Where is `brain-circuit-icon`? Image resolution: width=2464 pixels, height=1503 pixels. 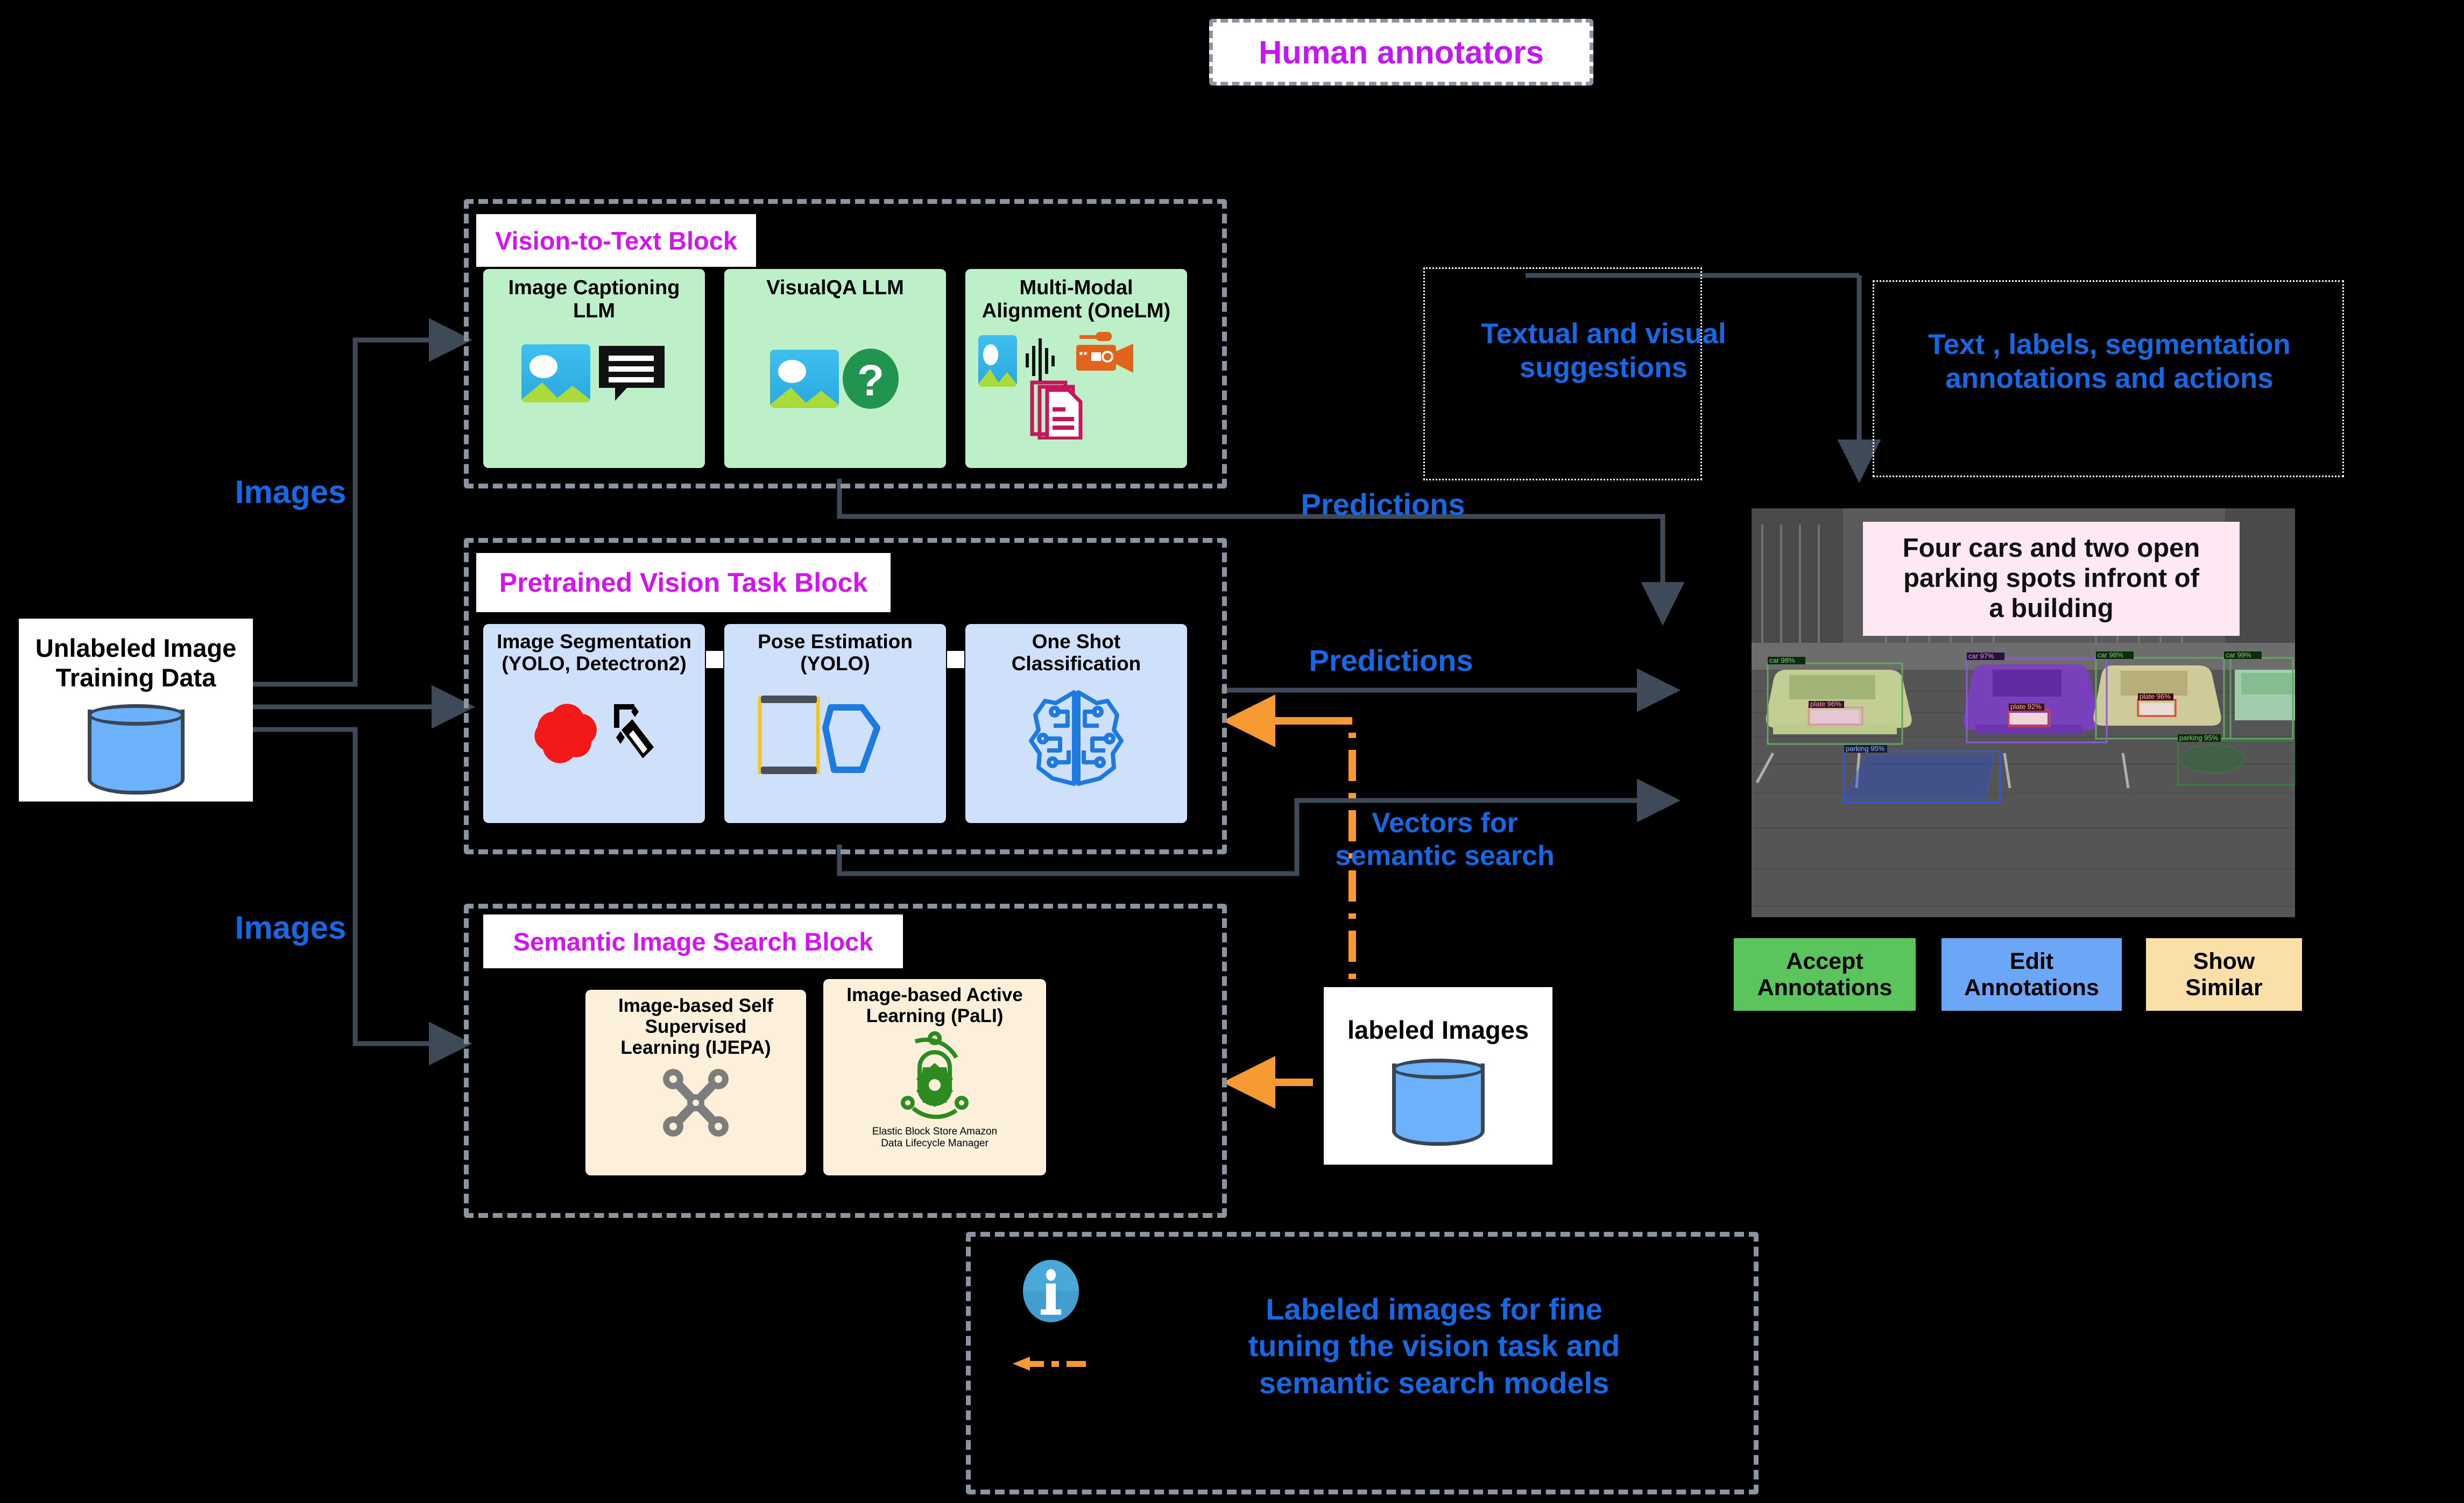 brain-circuit-icon is located at coordinates (1076, 740).